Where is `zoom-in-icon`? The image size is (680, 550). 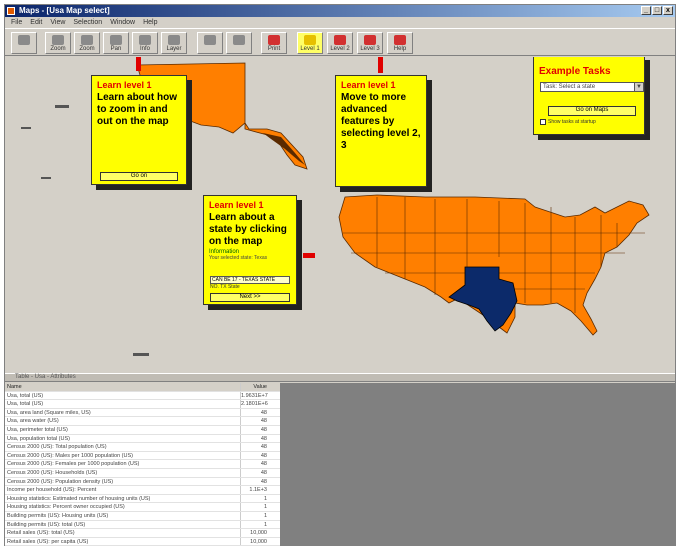
zoom-in-icon is located at coordinates (58, 40).